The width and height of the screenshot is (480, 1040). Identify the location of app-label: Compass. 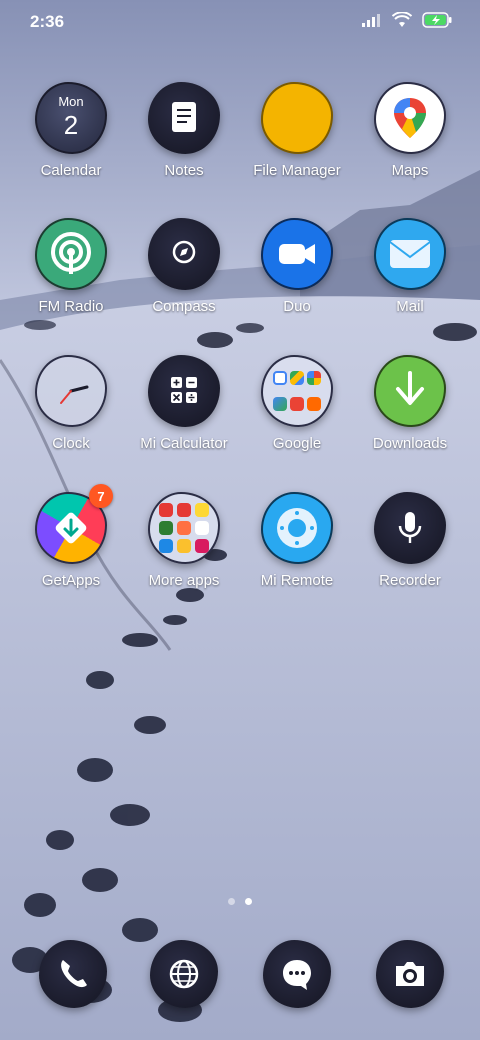
(184, 306).